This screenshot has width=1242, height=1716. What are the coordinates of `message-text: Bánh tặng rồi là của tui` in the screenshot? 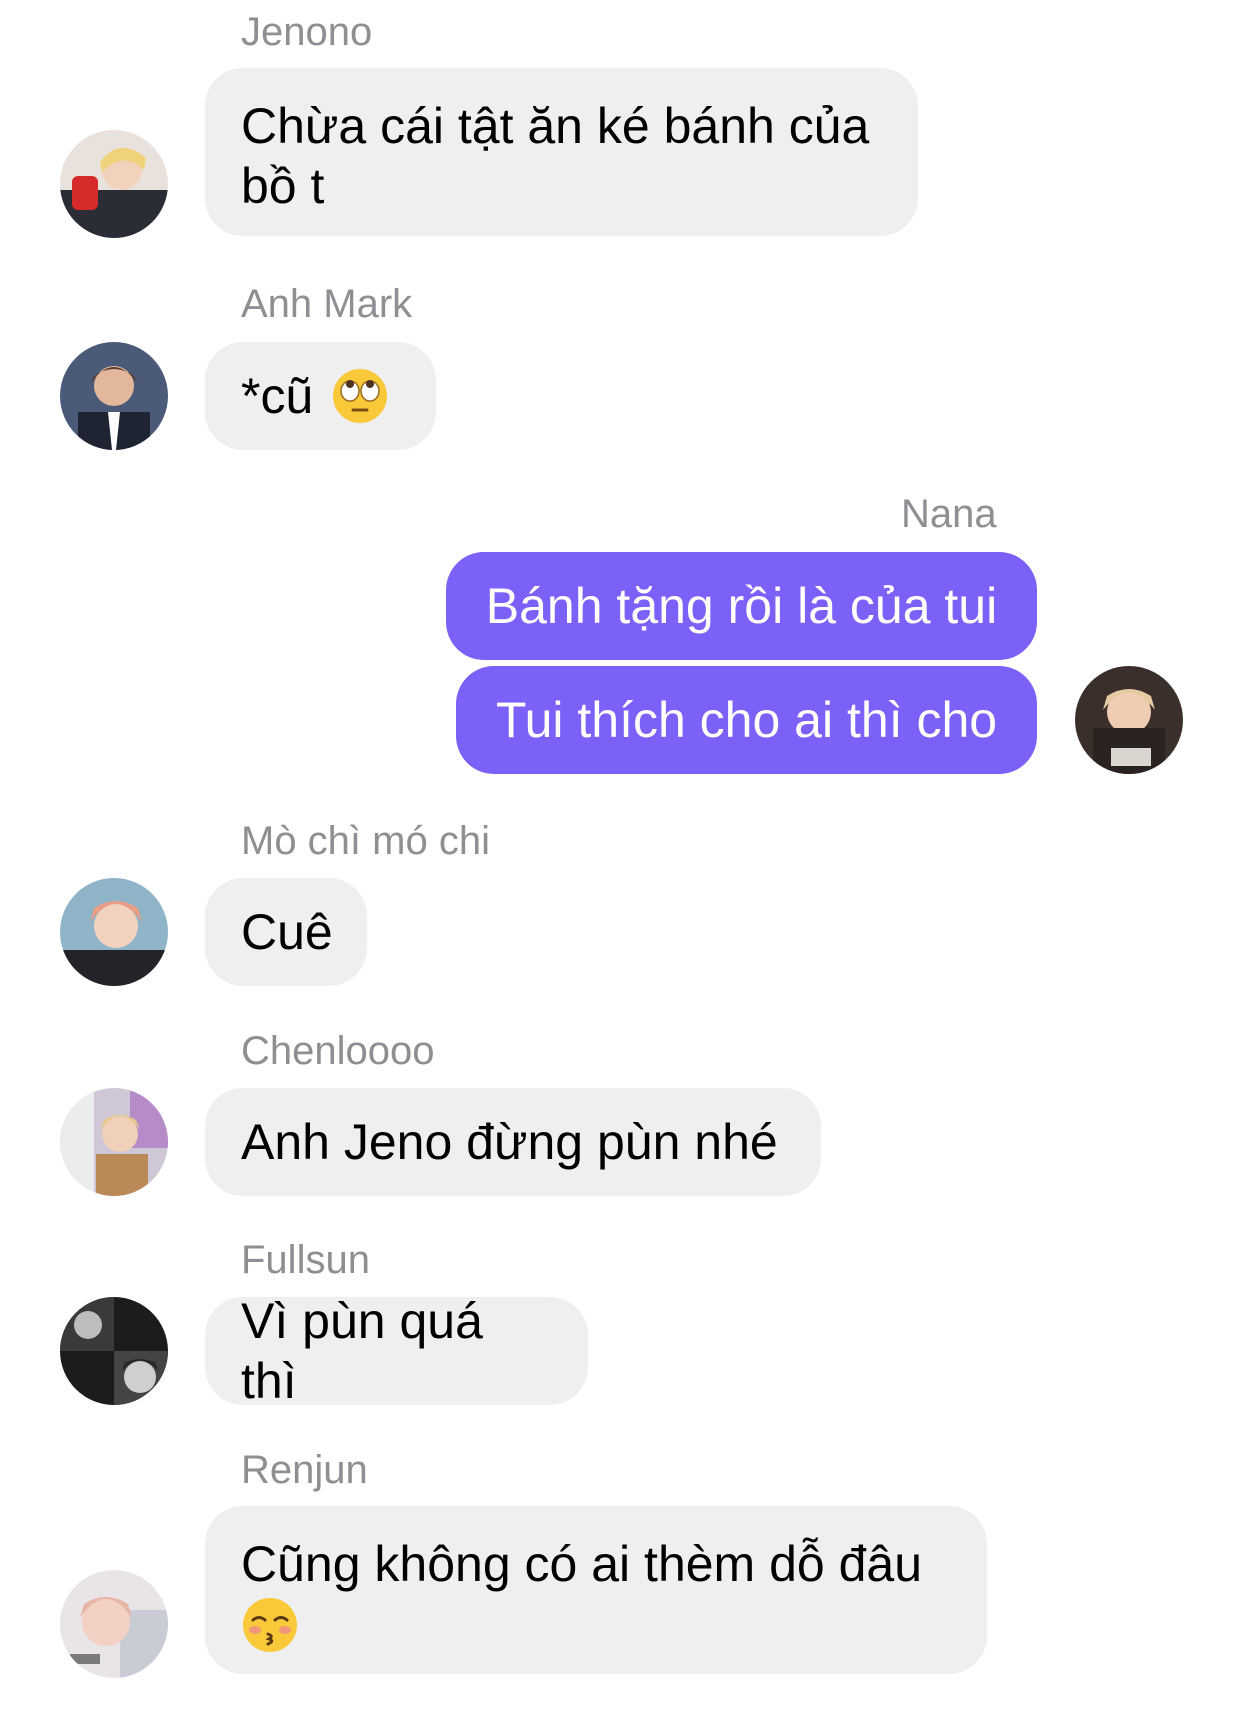 It's located at (741, 606).